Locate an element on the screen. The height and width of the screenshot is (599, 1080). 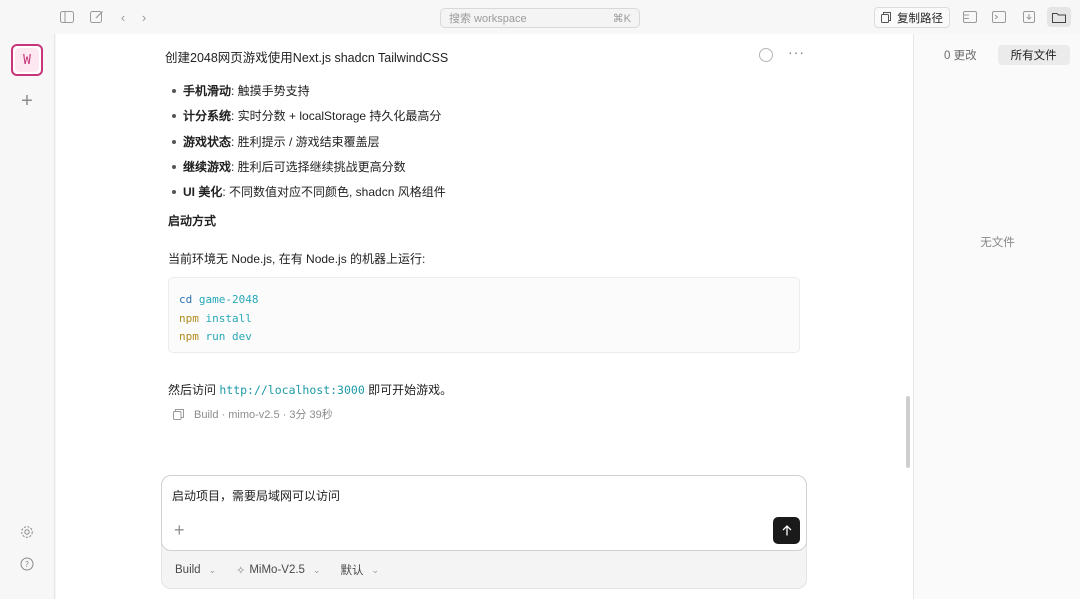
visit-instruction: 然后访问 http://localhost:3000 即可开始游戏。 is located at coordinates (310, 389).